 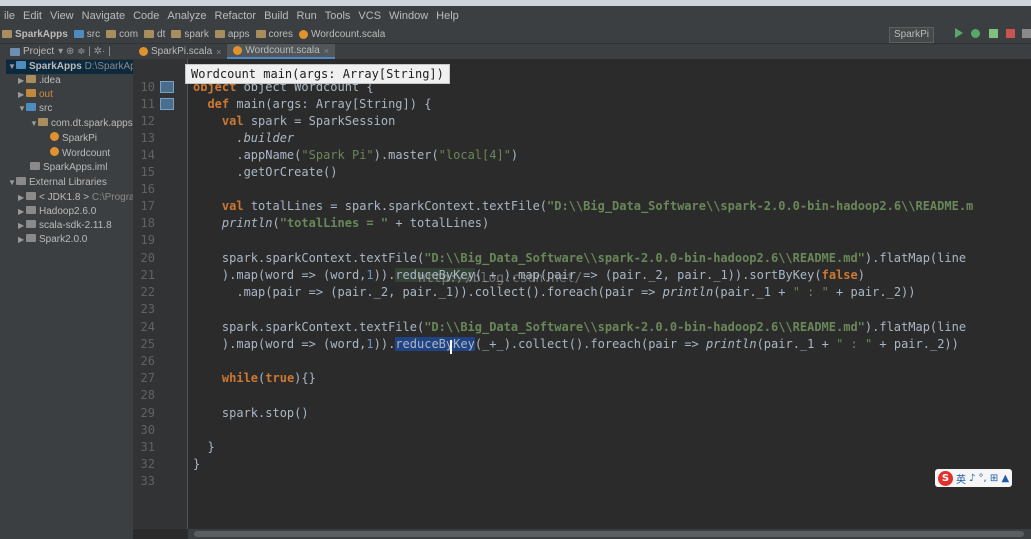 I want to click on line-number: 15, so click(x=147, y=172).